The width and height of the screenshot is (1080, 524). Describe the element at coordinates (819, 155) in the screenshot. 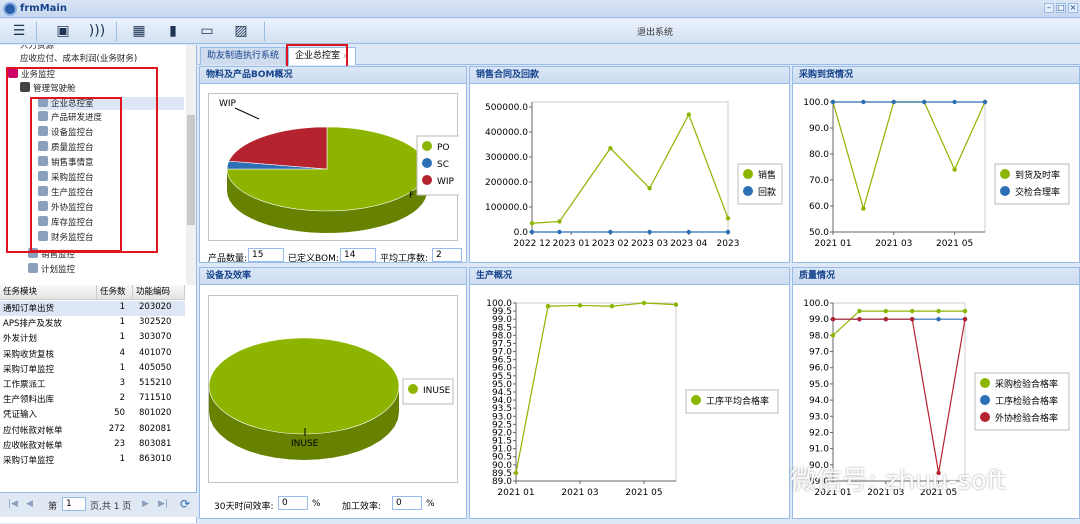

I see `y-tick-label: 80.0` at that location.